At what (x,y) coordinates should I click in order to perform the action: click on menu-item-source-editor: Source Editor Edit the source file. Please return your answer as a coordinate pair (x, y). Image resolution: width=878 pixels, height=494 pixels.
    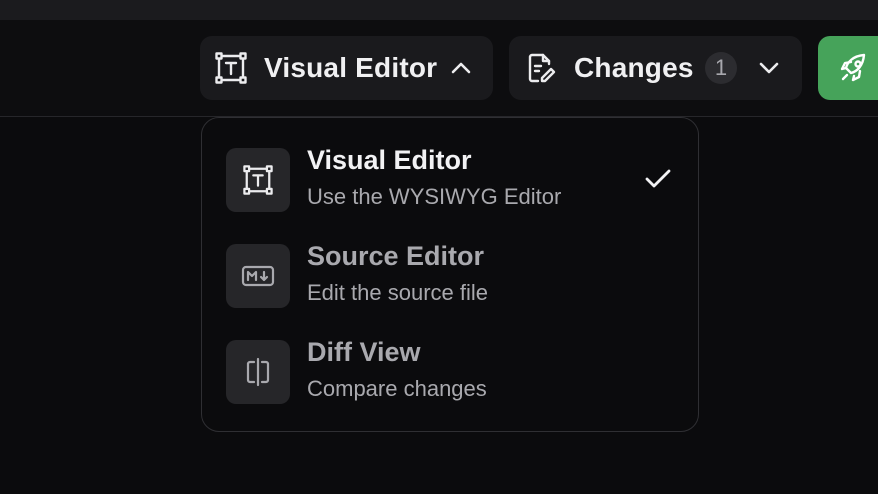
    Looking at the image, I should click on (456, 274).